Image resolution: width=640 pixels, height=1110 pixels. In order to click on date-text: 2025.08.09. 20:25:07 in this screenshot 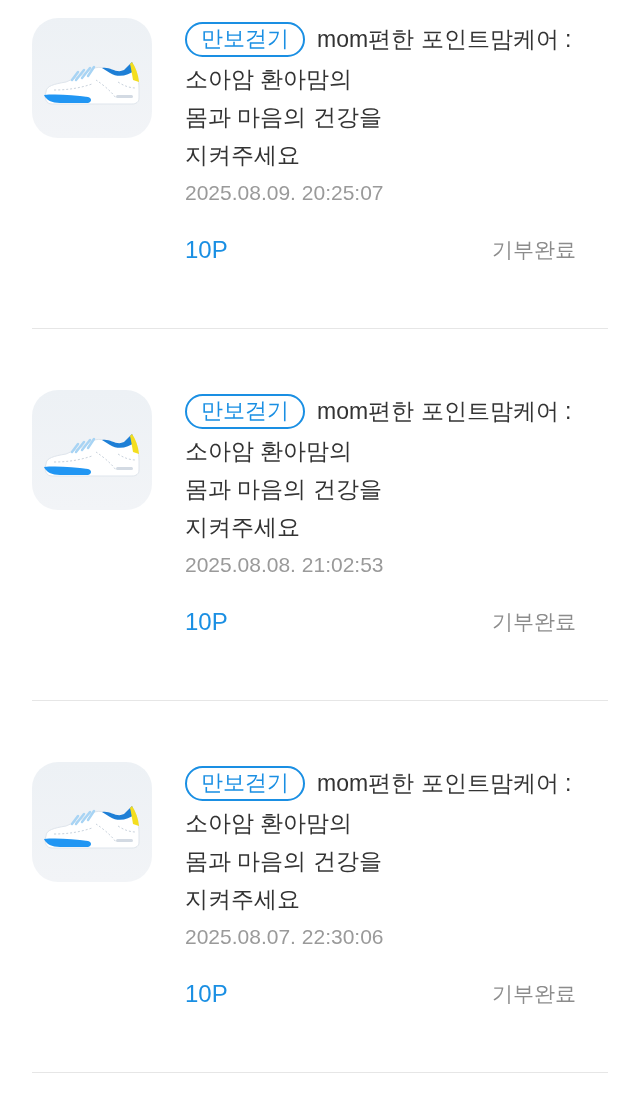, I will do `click(284, 193)`.